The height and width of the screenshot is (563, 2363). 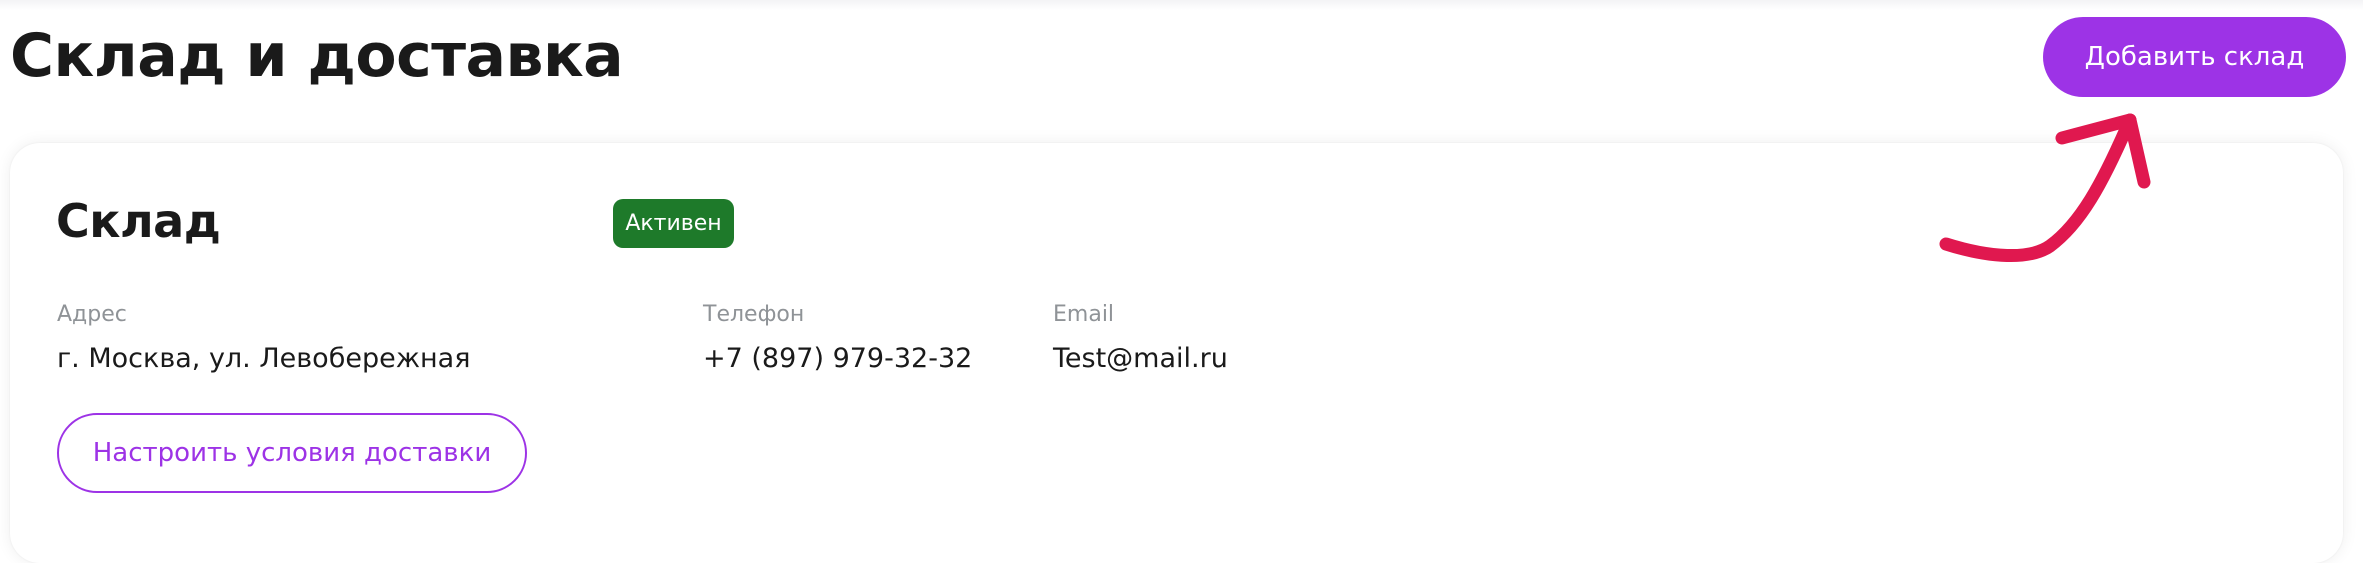 What do you see at coordinates (2194, 57) in the screenshot?
I see `add-warehouse-button: Добавить склад` at bounding box center [2194, 57].